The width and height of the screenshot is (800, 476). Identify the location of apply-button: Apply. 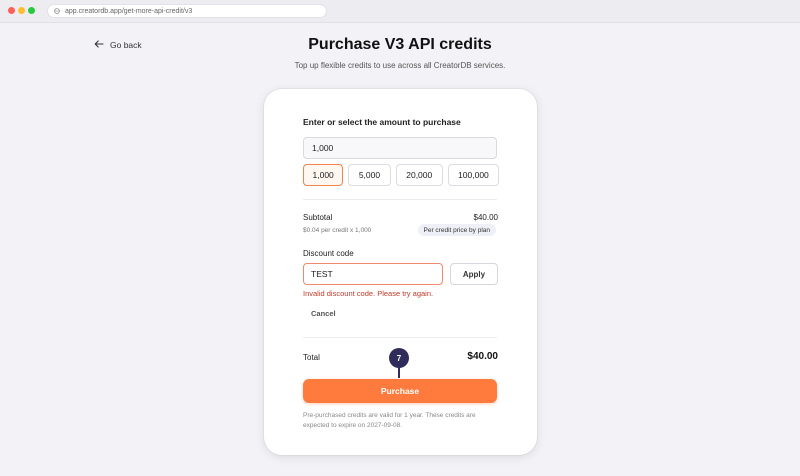
(474, 274).